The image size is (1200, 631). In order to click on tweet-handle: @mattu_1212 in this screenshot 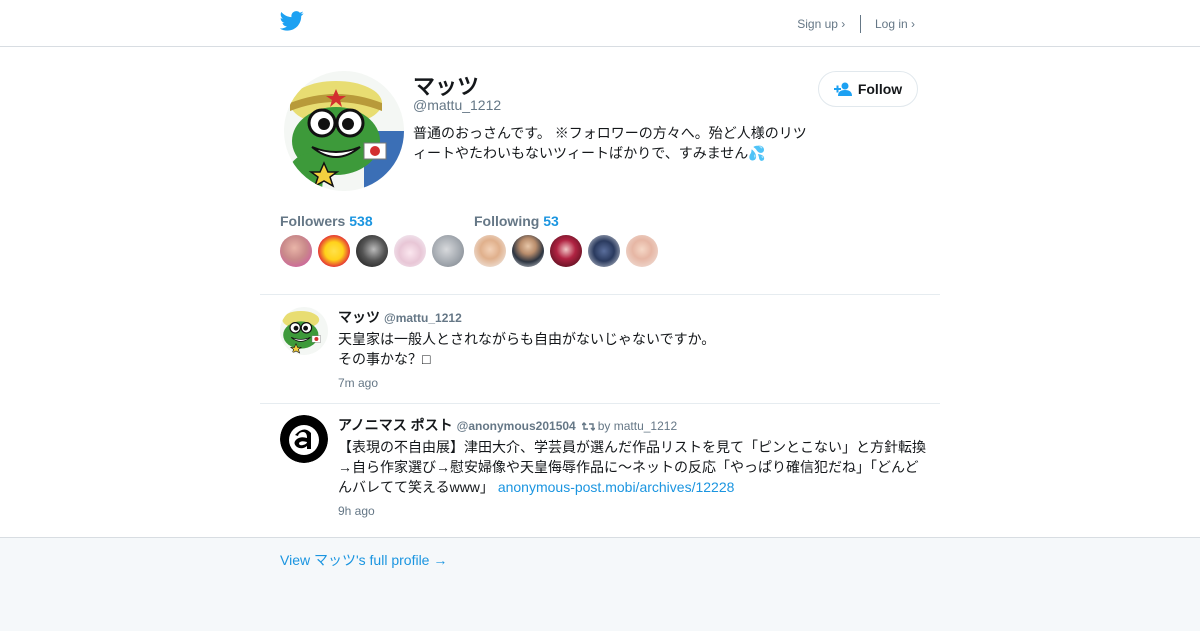, I will do `click(423, 318)`.